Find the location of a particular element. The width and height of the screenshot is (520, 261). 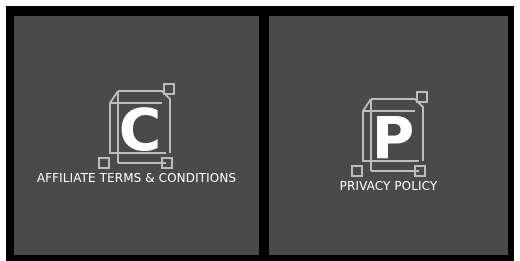

privacy-policy-label: PRIVACY POLICY is located at coordinates (388, 186).